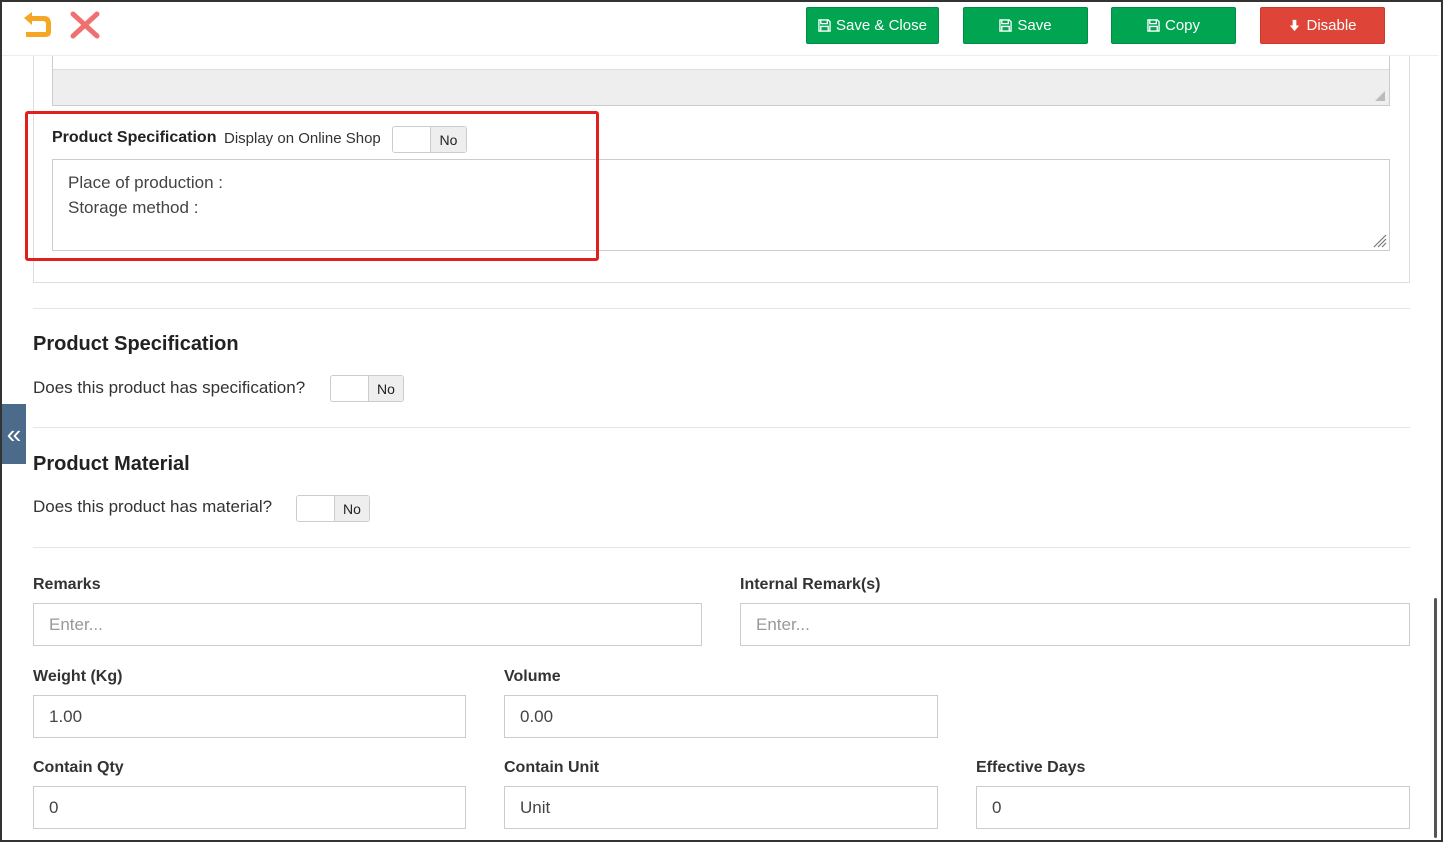 This screenshot has height=842, width=1443. Describe the element at coordinates (37, 25) in the screenshot. I see `undo-arrow-icon` at that location.